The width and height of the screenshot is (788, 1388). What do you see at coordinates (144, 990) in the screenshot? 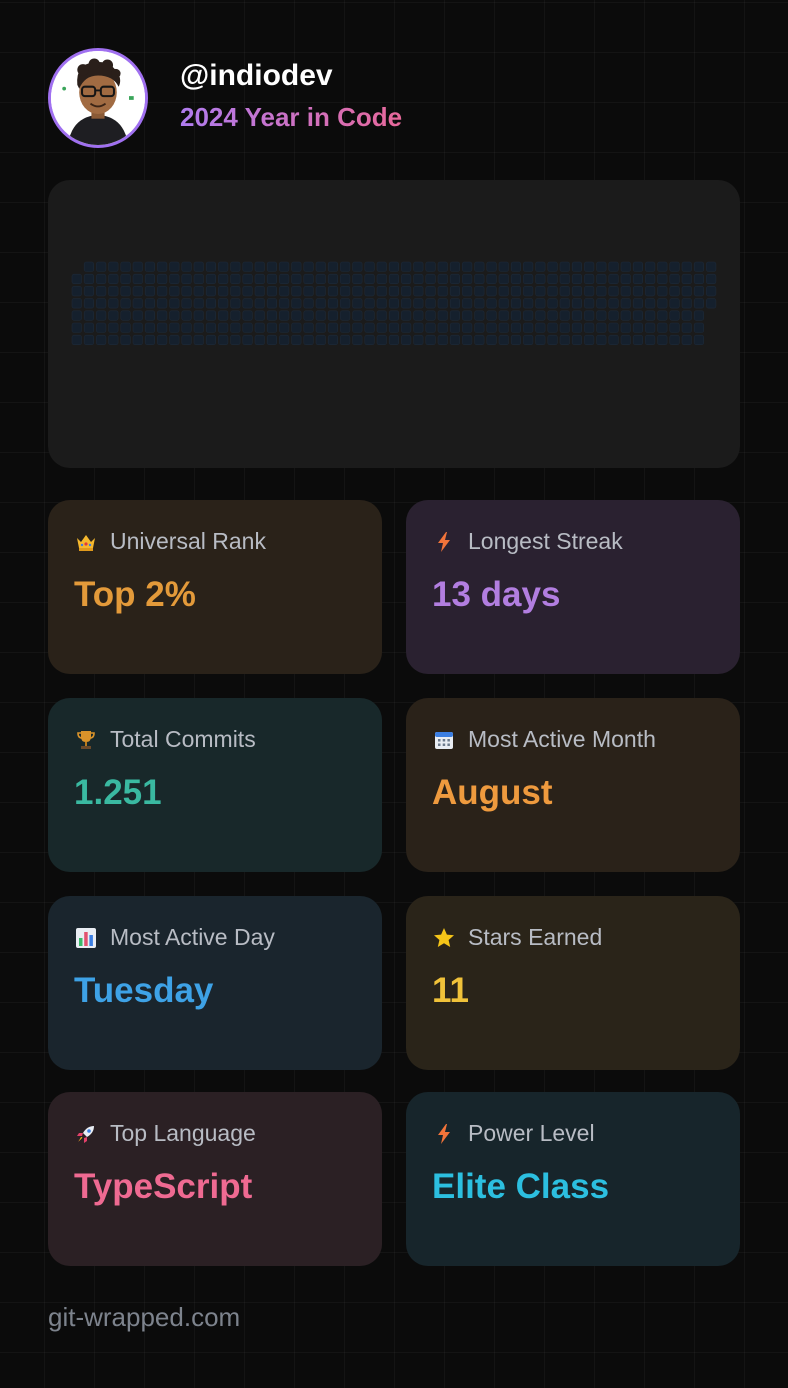
I see `stat-value: Tuesday` at bounding box center [144, 990].